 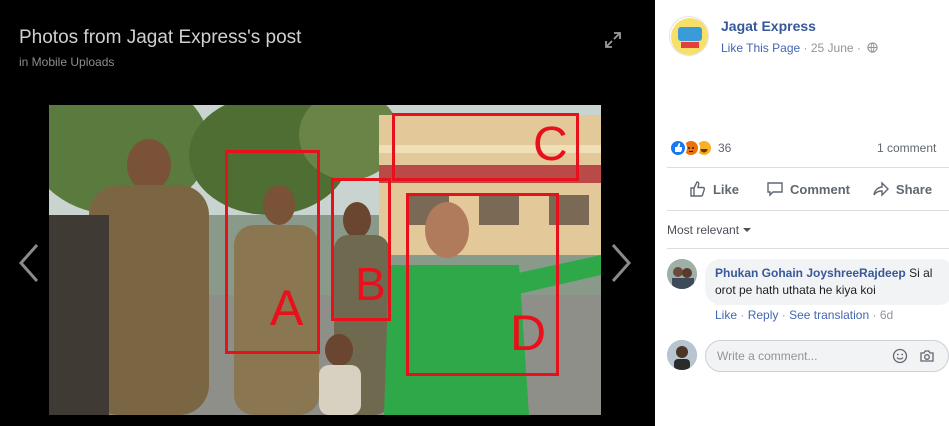 What do you see at coordinates (621, 263) in the screenshot?
I see `chevron-right-icon` at bounding box center [621, 263].